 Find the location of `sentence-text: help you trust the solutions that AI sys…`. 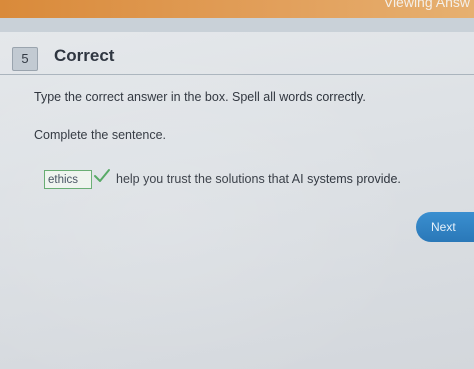

sentence-text: help you trust the solutions that AI sys… is located at coordinates (258, 179).